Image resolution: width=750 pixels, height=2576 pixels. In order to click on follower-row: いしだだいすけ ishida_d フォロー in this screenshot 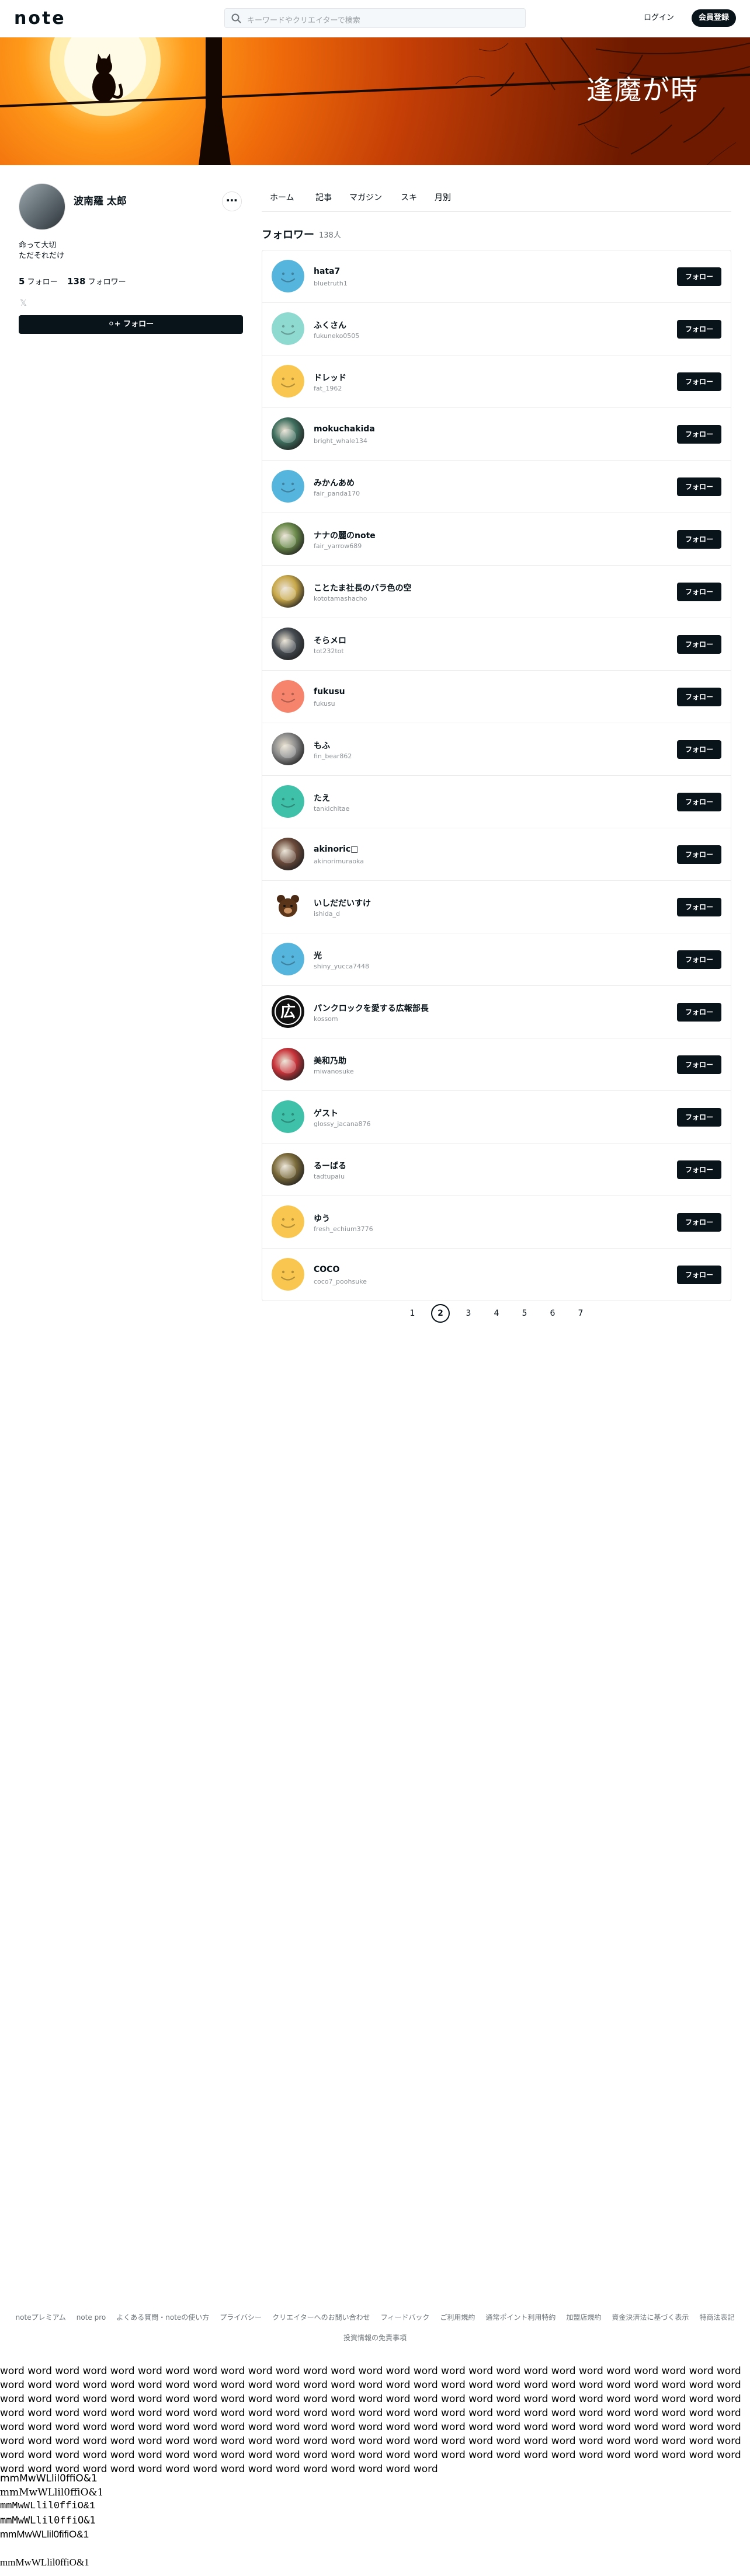, I will do `click(497, 907)`.